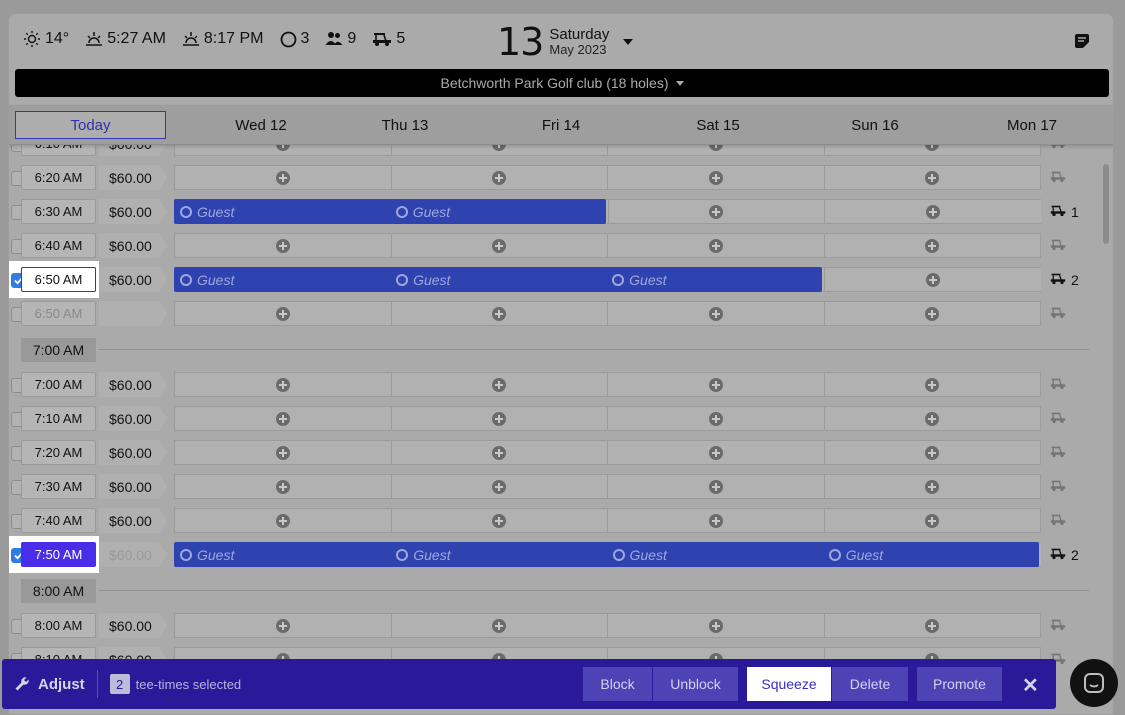 The image size is (1125, 715). Describe the element at coordinates (58, 486) in the screenshot. I see `tee-time-button: 7:30 AM` at that location.